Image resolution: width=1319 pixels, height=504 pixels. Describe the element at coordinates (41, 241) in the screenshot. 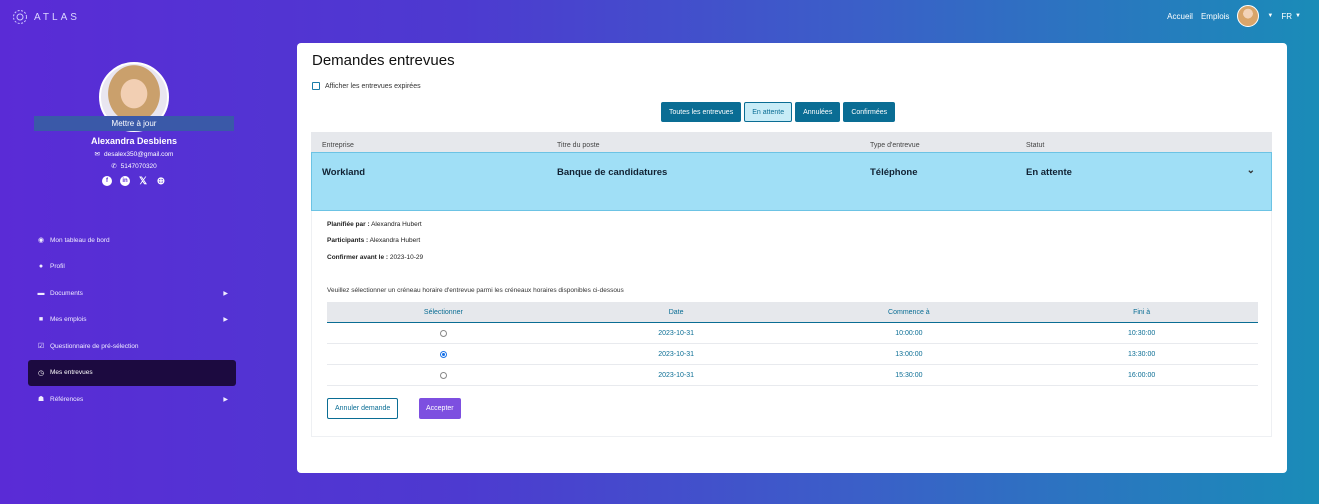

I see `dashboard-icon: ◉` at that location.